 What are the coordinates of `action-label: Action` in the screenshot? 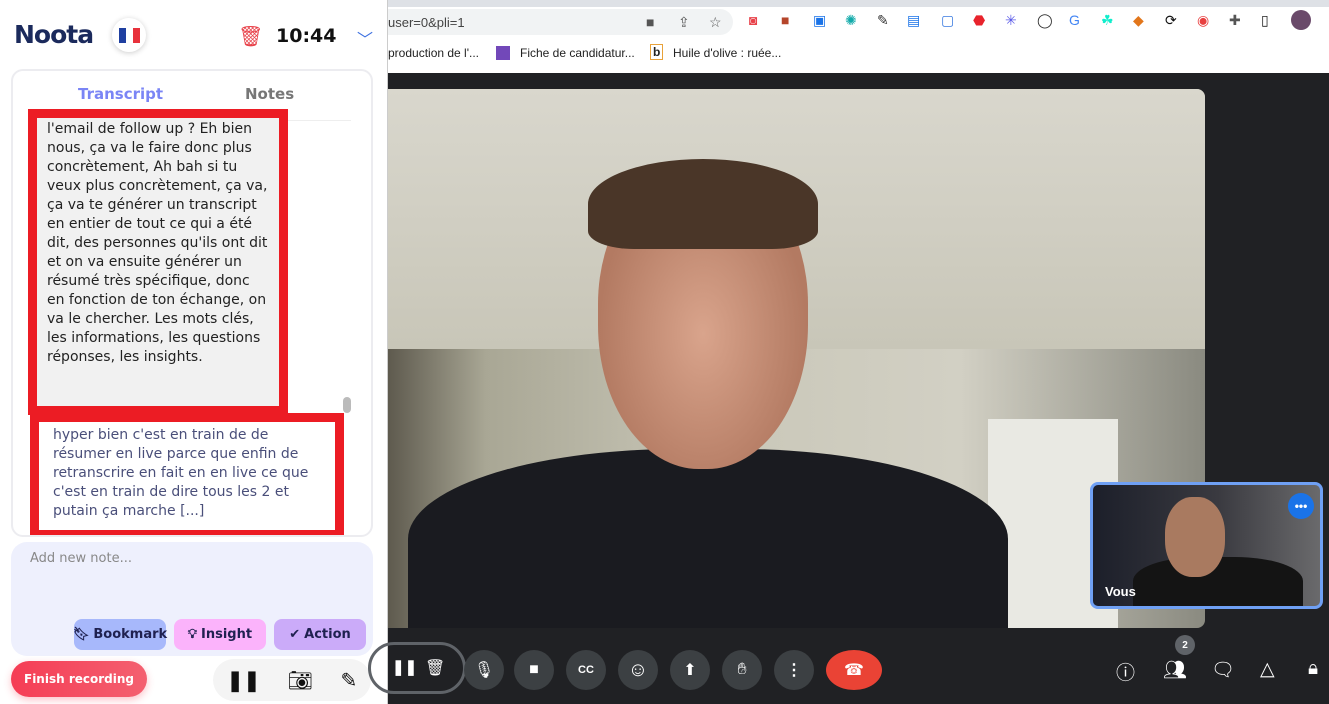 It's located at (327, 634).